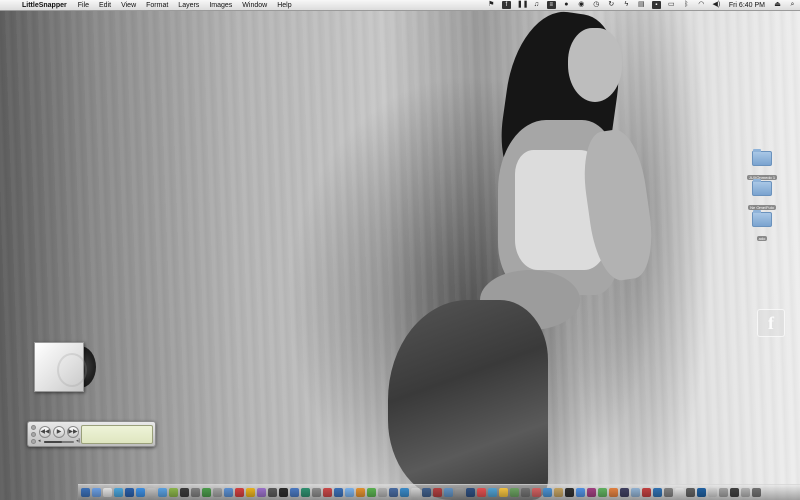 The width and height of the screenshot is (800, 500). Describe the element at coordinates (157, 5) in the screenshot. I see `menu-format: Format` at that location.